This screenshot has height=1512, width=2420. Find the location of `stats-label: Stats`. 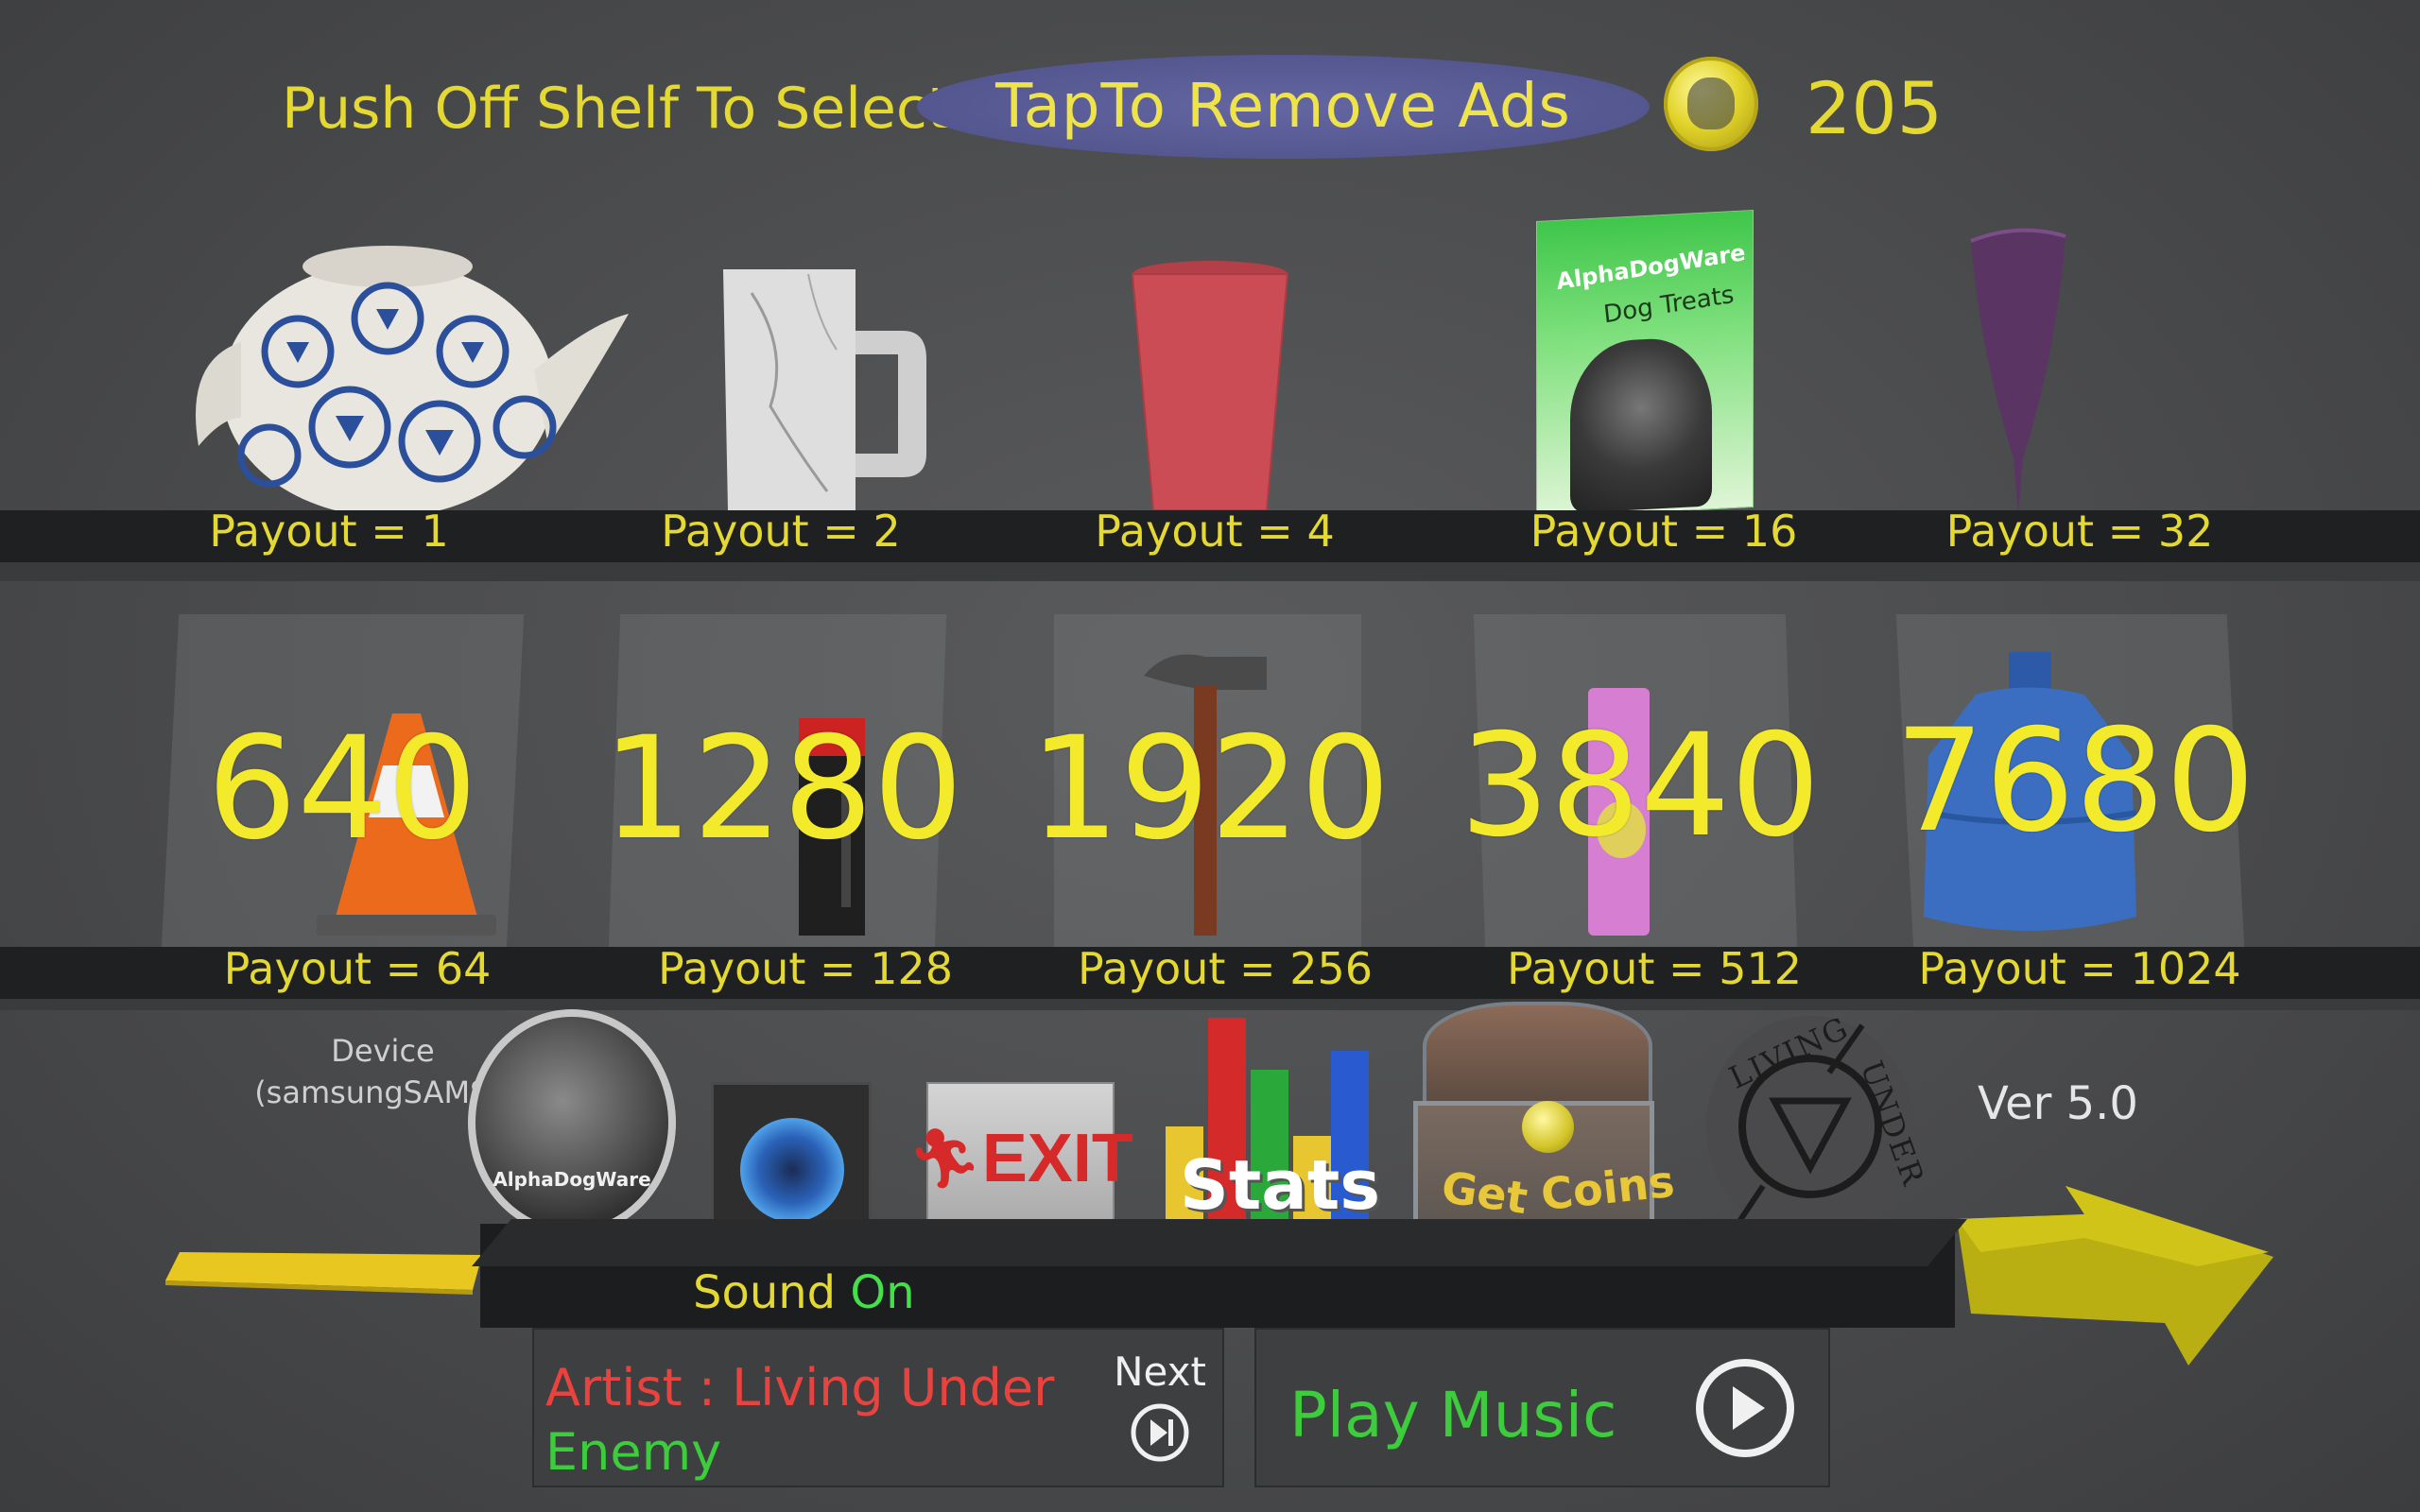

stats-label: Stats is located at coordinates (1281, 1185).